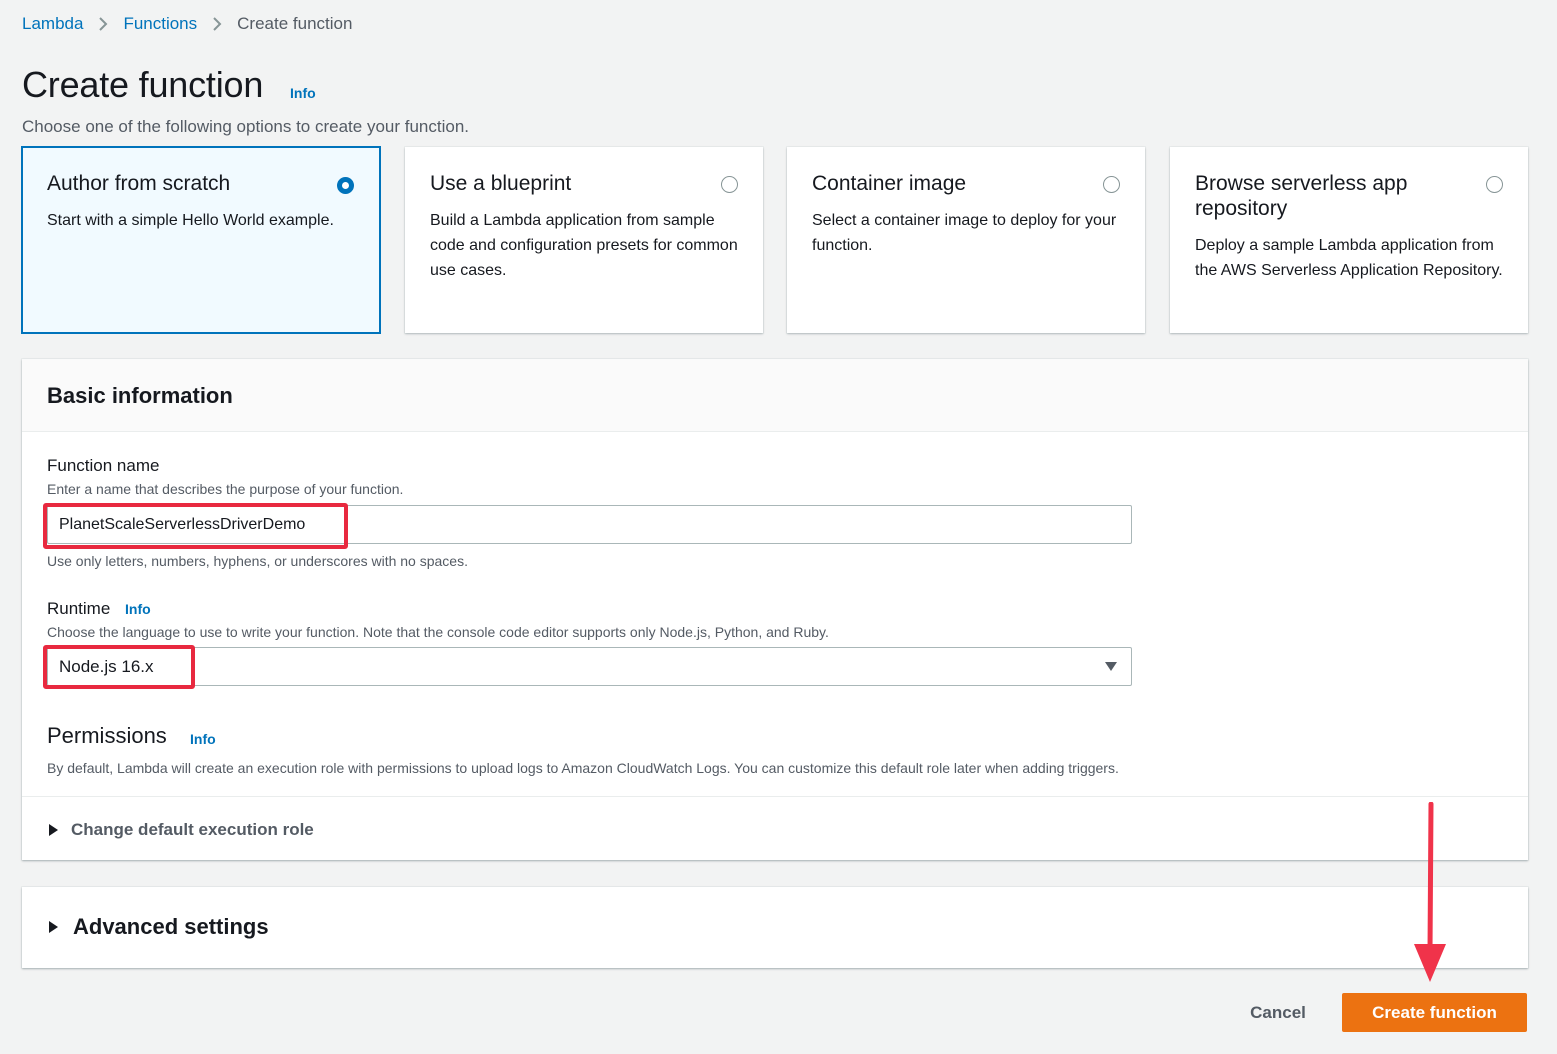 The height and width of the screenshot is (1054, 1557). I want to click on runtime-label: Runtime Info, so click(438, 609).